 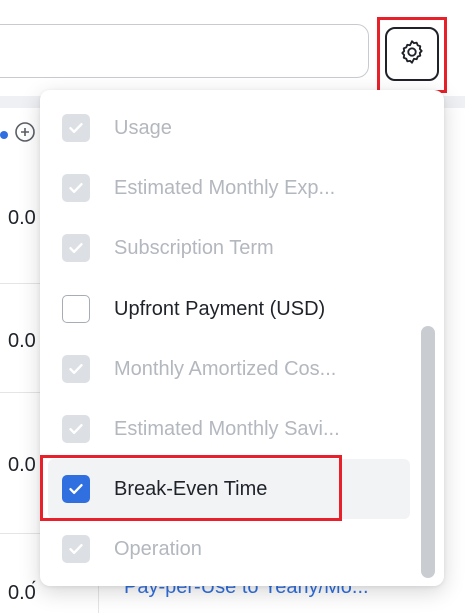 I want to click on sort-icon, so click(x=25, y=134).